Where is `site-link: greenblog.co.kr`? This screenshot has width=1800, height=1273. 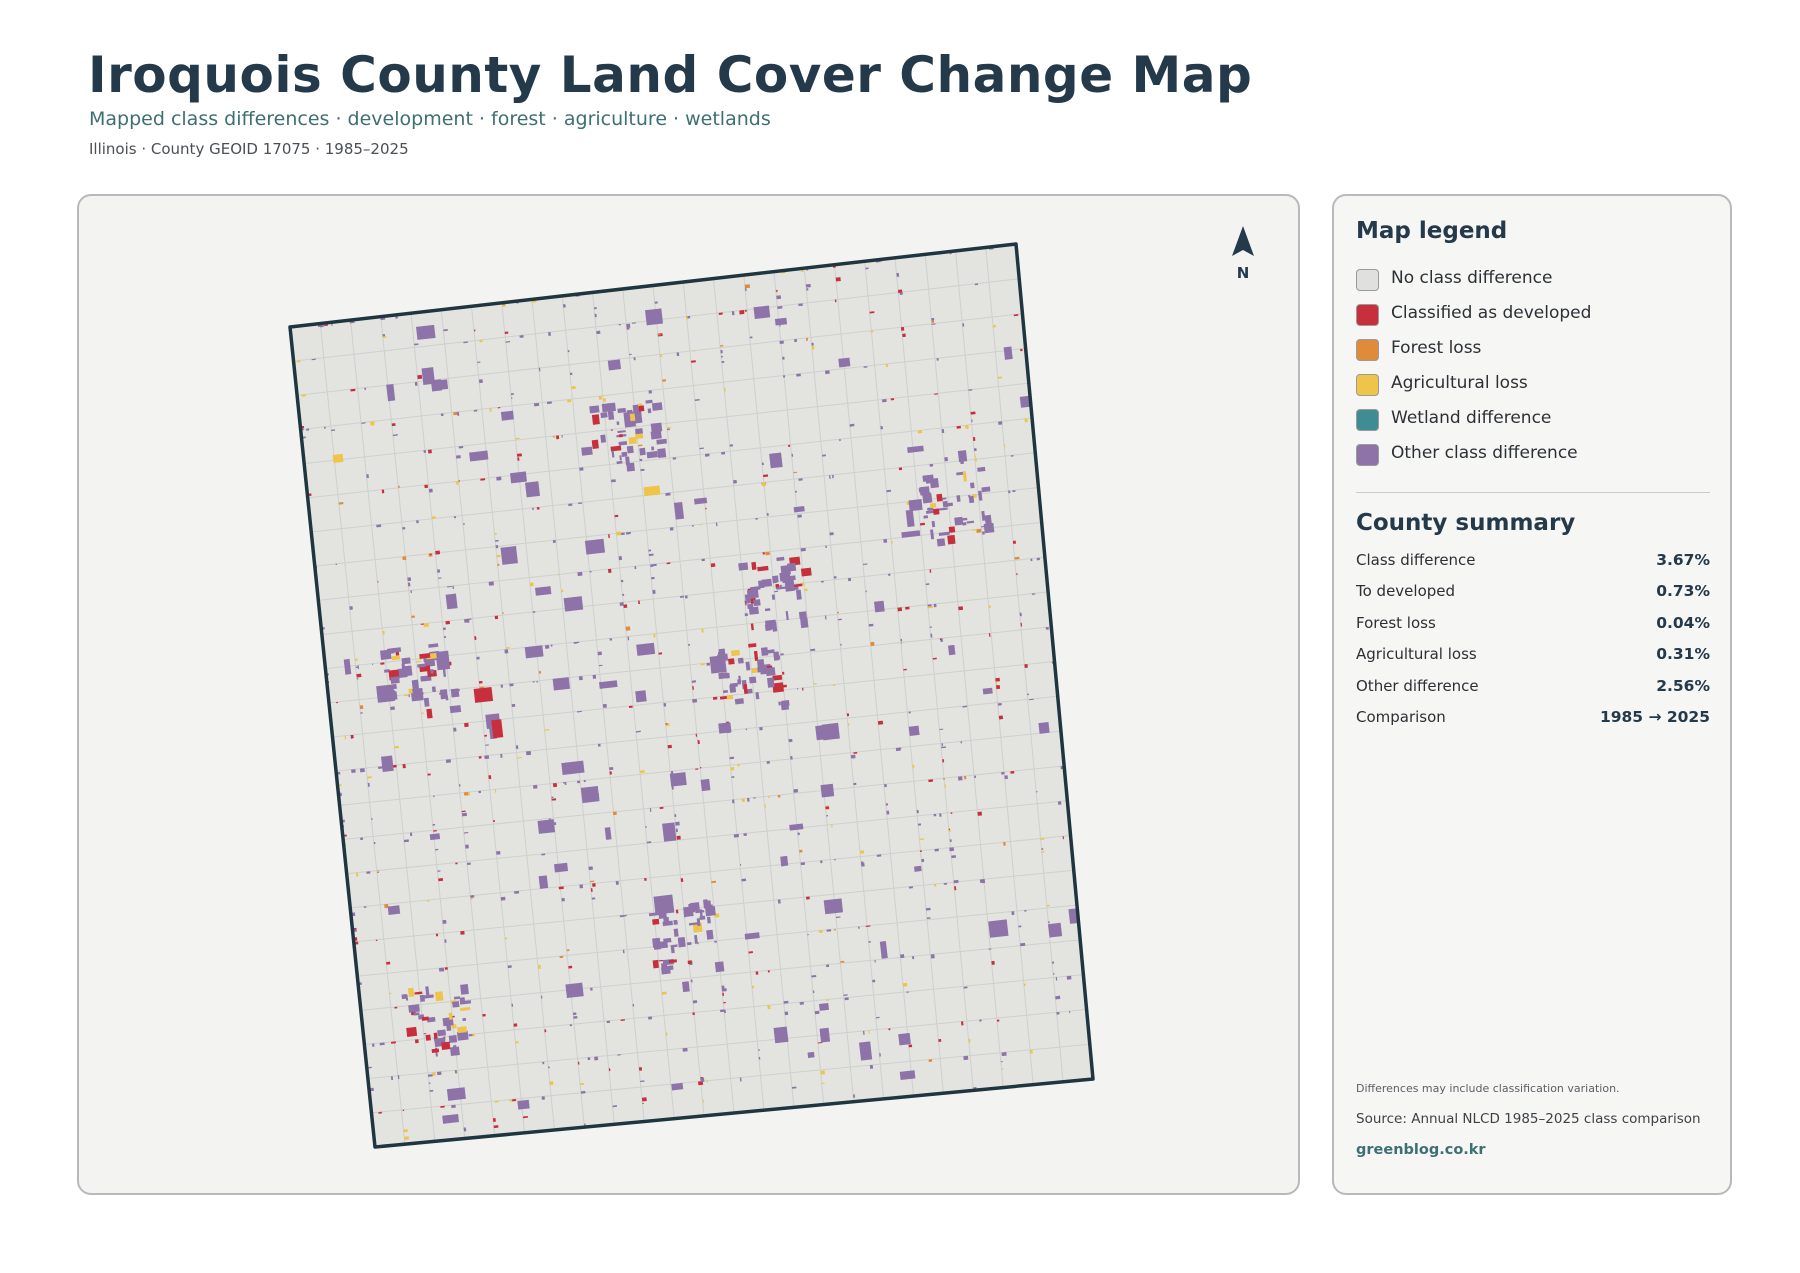 site-link: greenblog.co.kr is located at coordinates (1421, 1150).